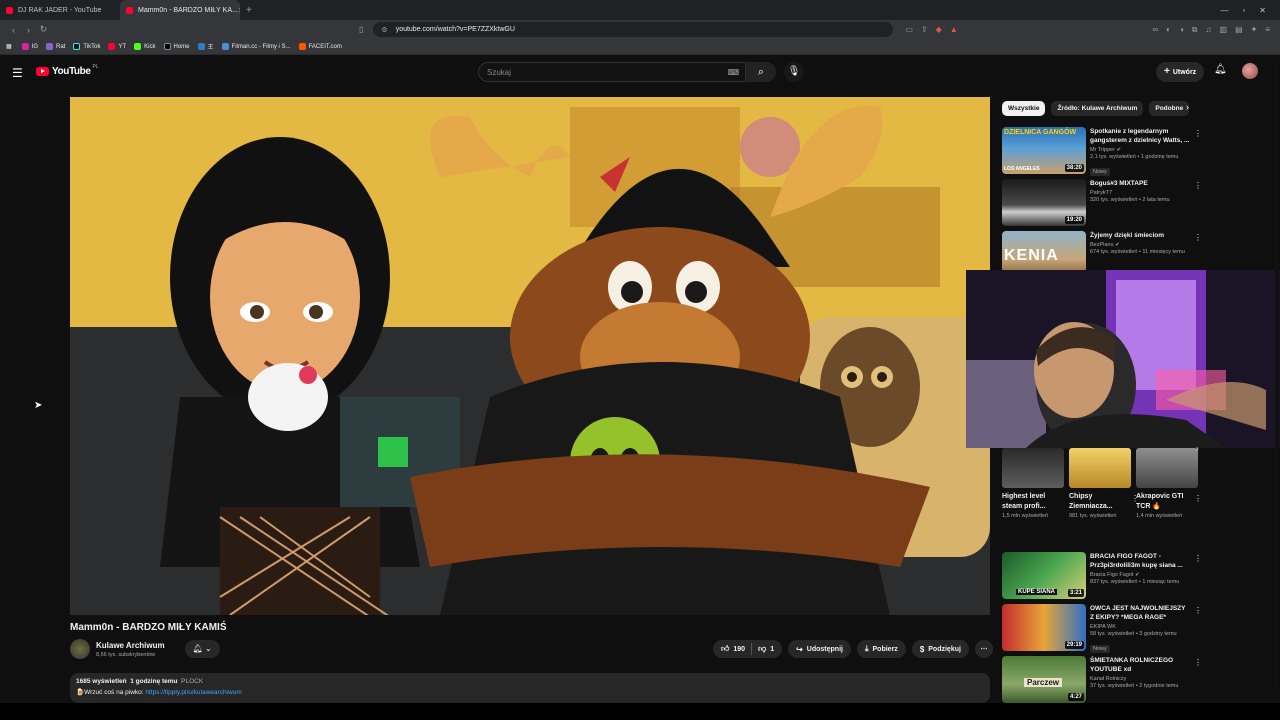 Image resolution: width=1280 pixels, height=720 pixels. Describe the element at coordinates (361, 29) in the screenshot. I see `bookmark-icon: ▯` at that location.